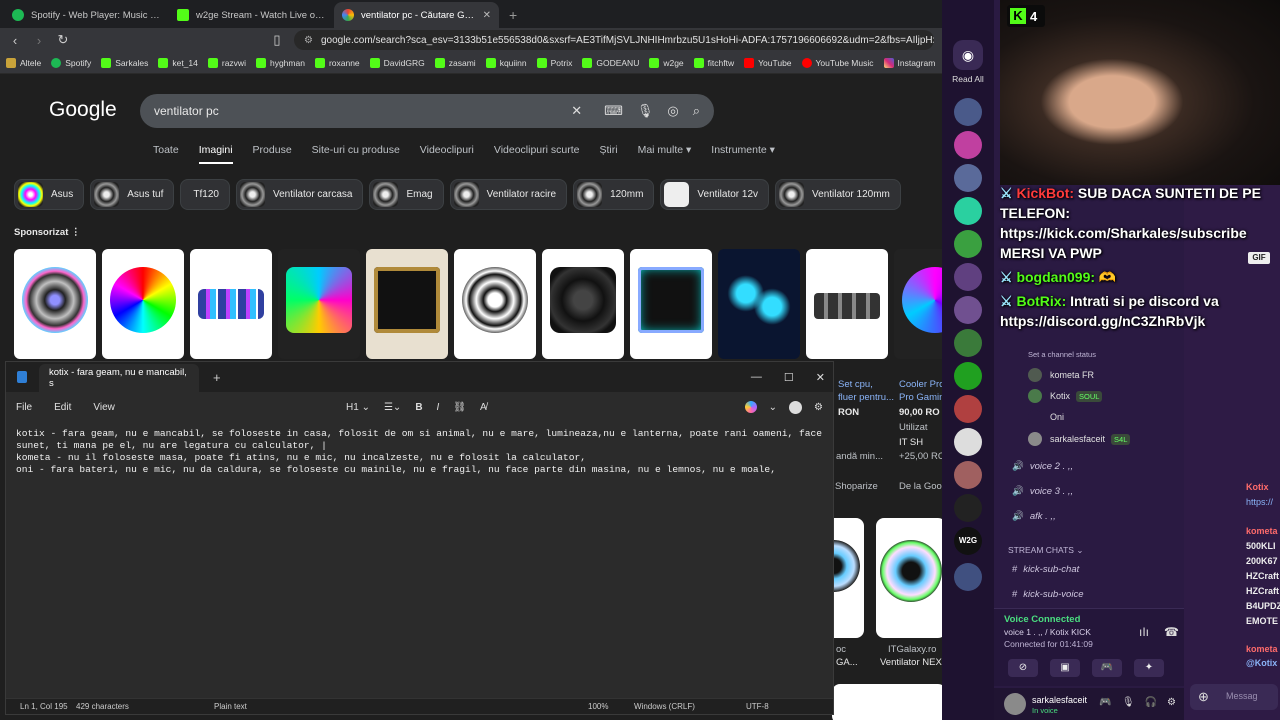 The image size is (1280, 720). I want to click on tab-produse: Produse, so click(272, 154).